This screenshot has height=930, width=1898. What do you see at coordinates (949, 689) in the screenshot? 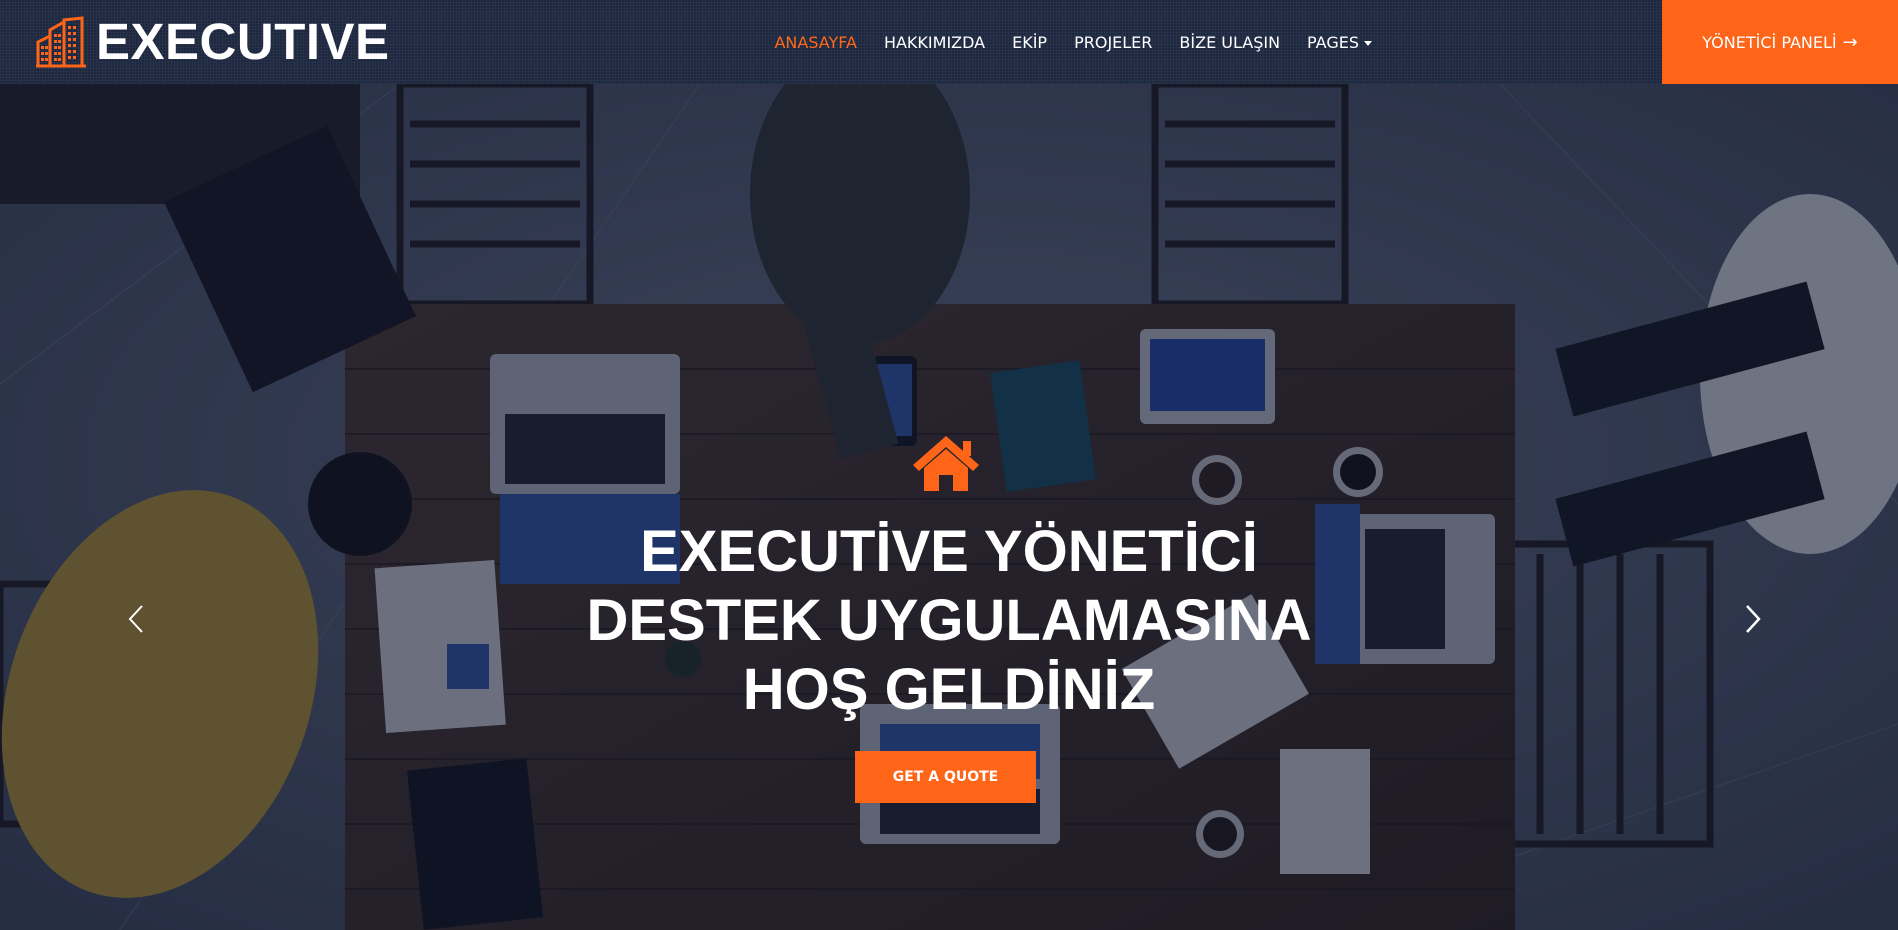
I see `hero-title-line-3: HOŞ GELDİNİZ` at bounding box center [949, 689].